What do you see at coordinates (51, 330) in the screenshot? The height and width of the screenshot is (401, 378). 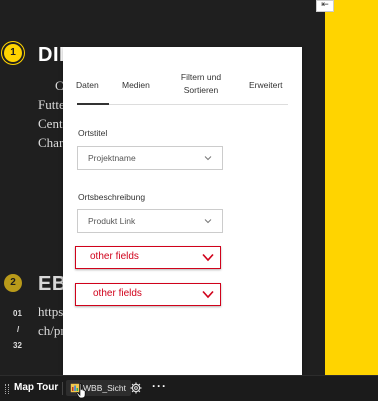 I see `step-2-line-2: ch/pr` at bounding box center [51, 330].